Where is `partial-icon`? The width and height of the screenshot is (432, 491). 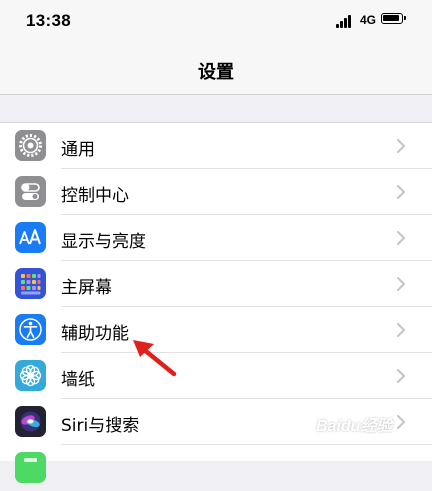
partial-icon is located at coordinates (30, 467).